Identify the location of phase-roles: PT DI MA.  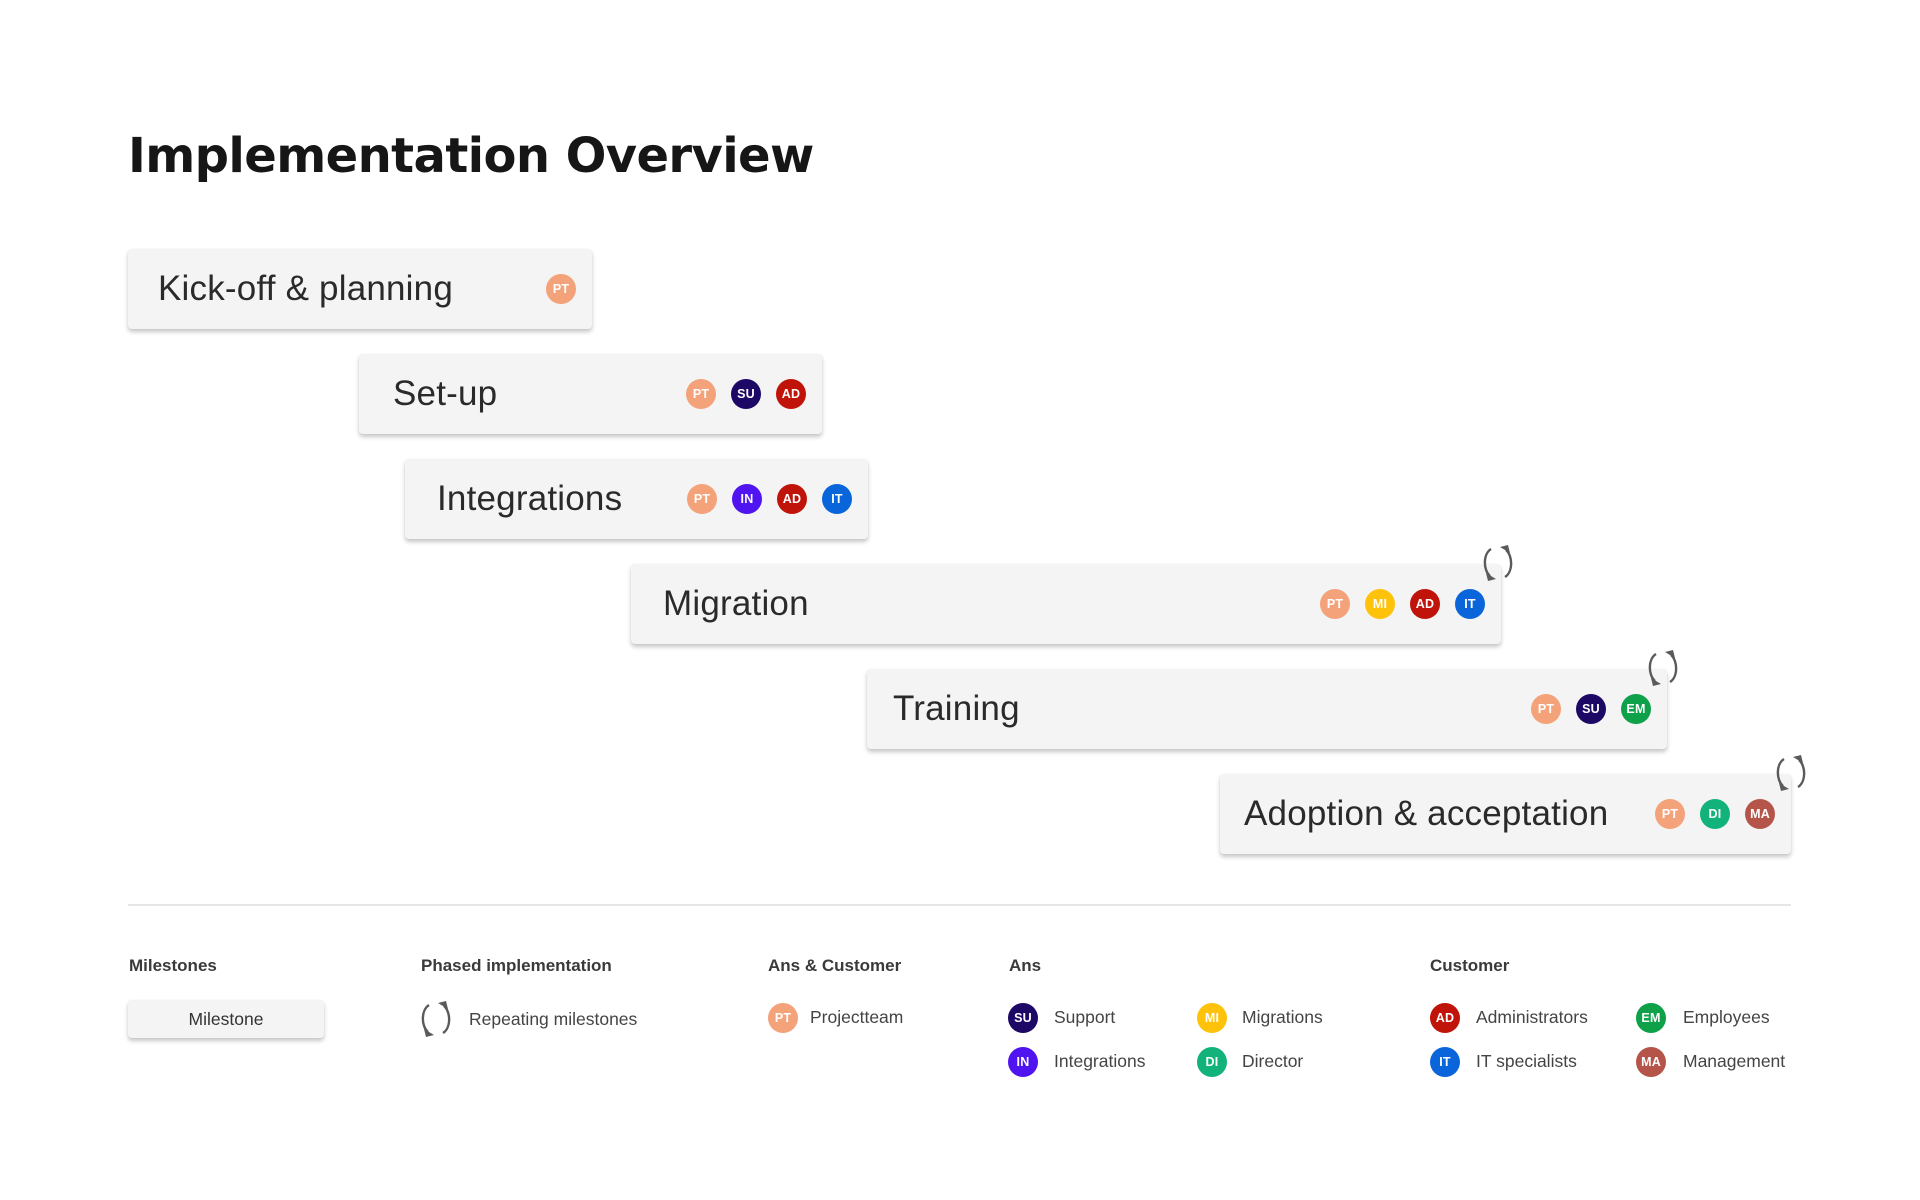
(1715, 814).